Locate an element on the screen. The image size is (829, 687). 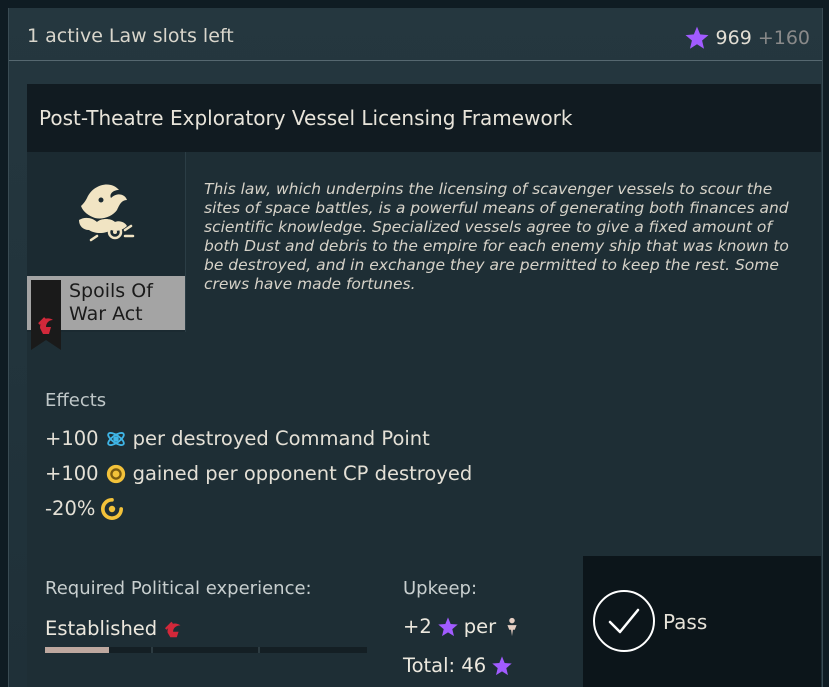
population-icon is located at coordinates (512, 626).